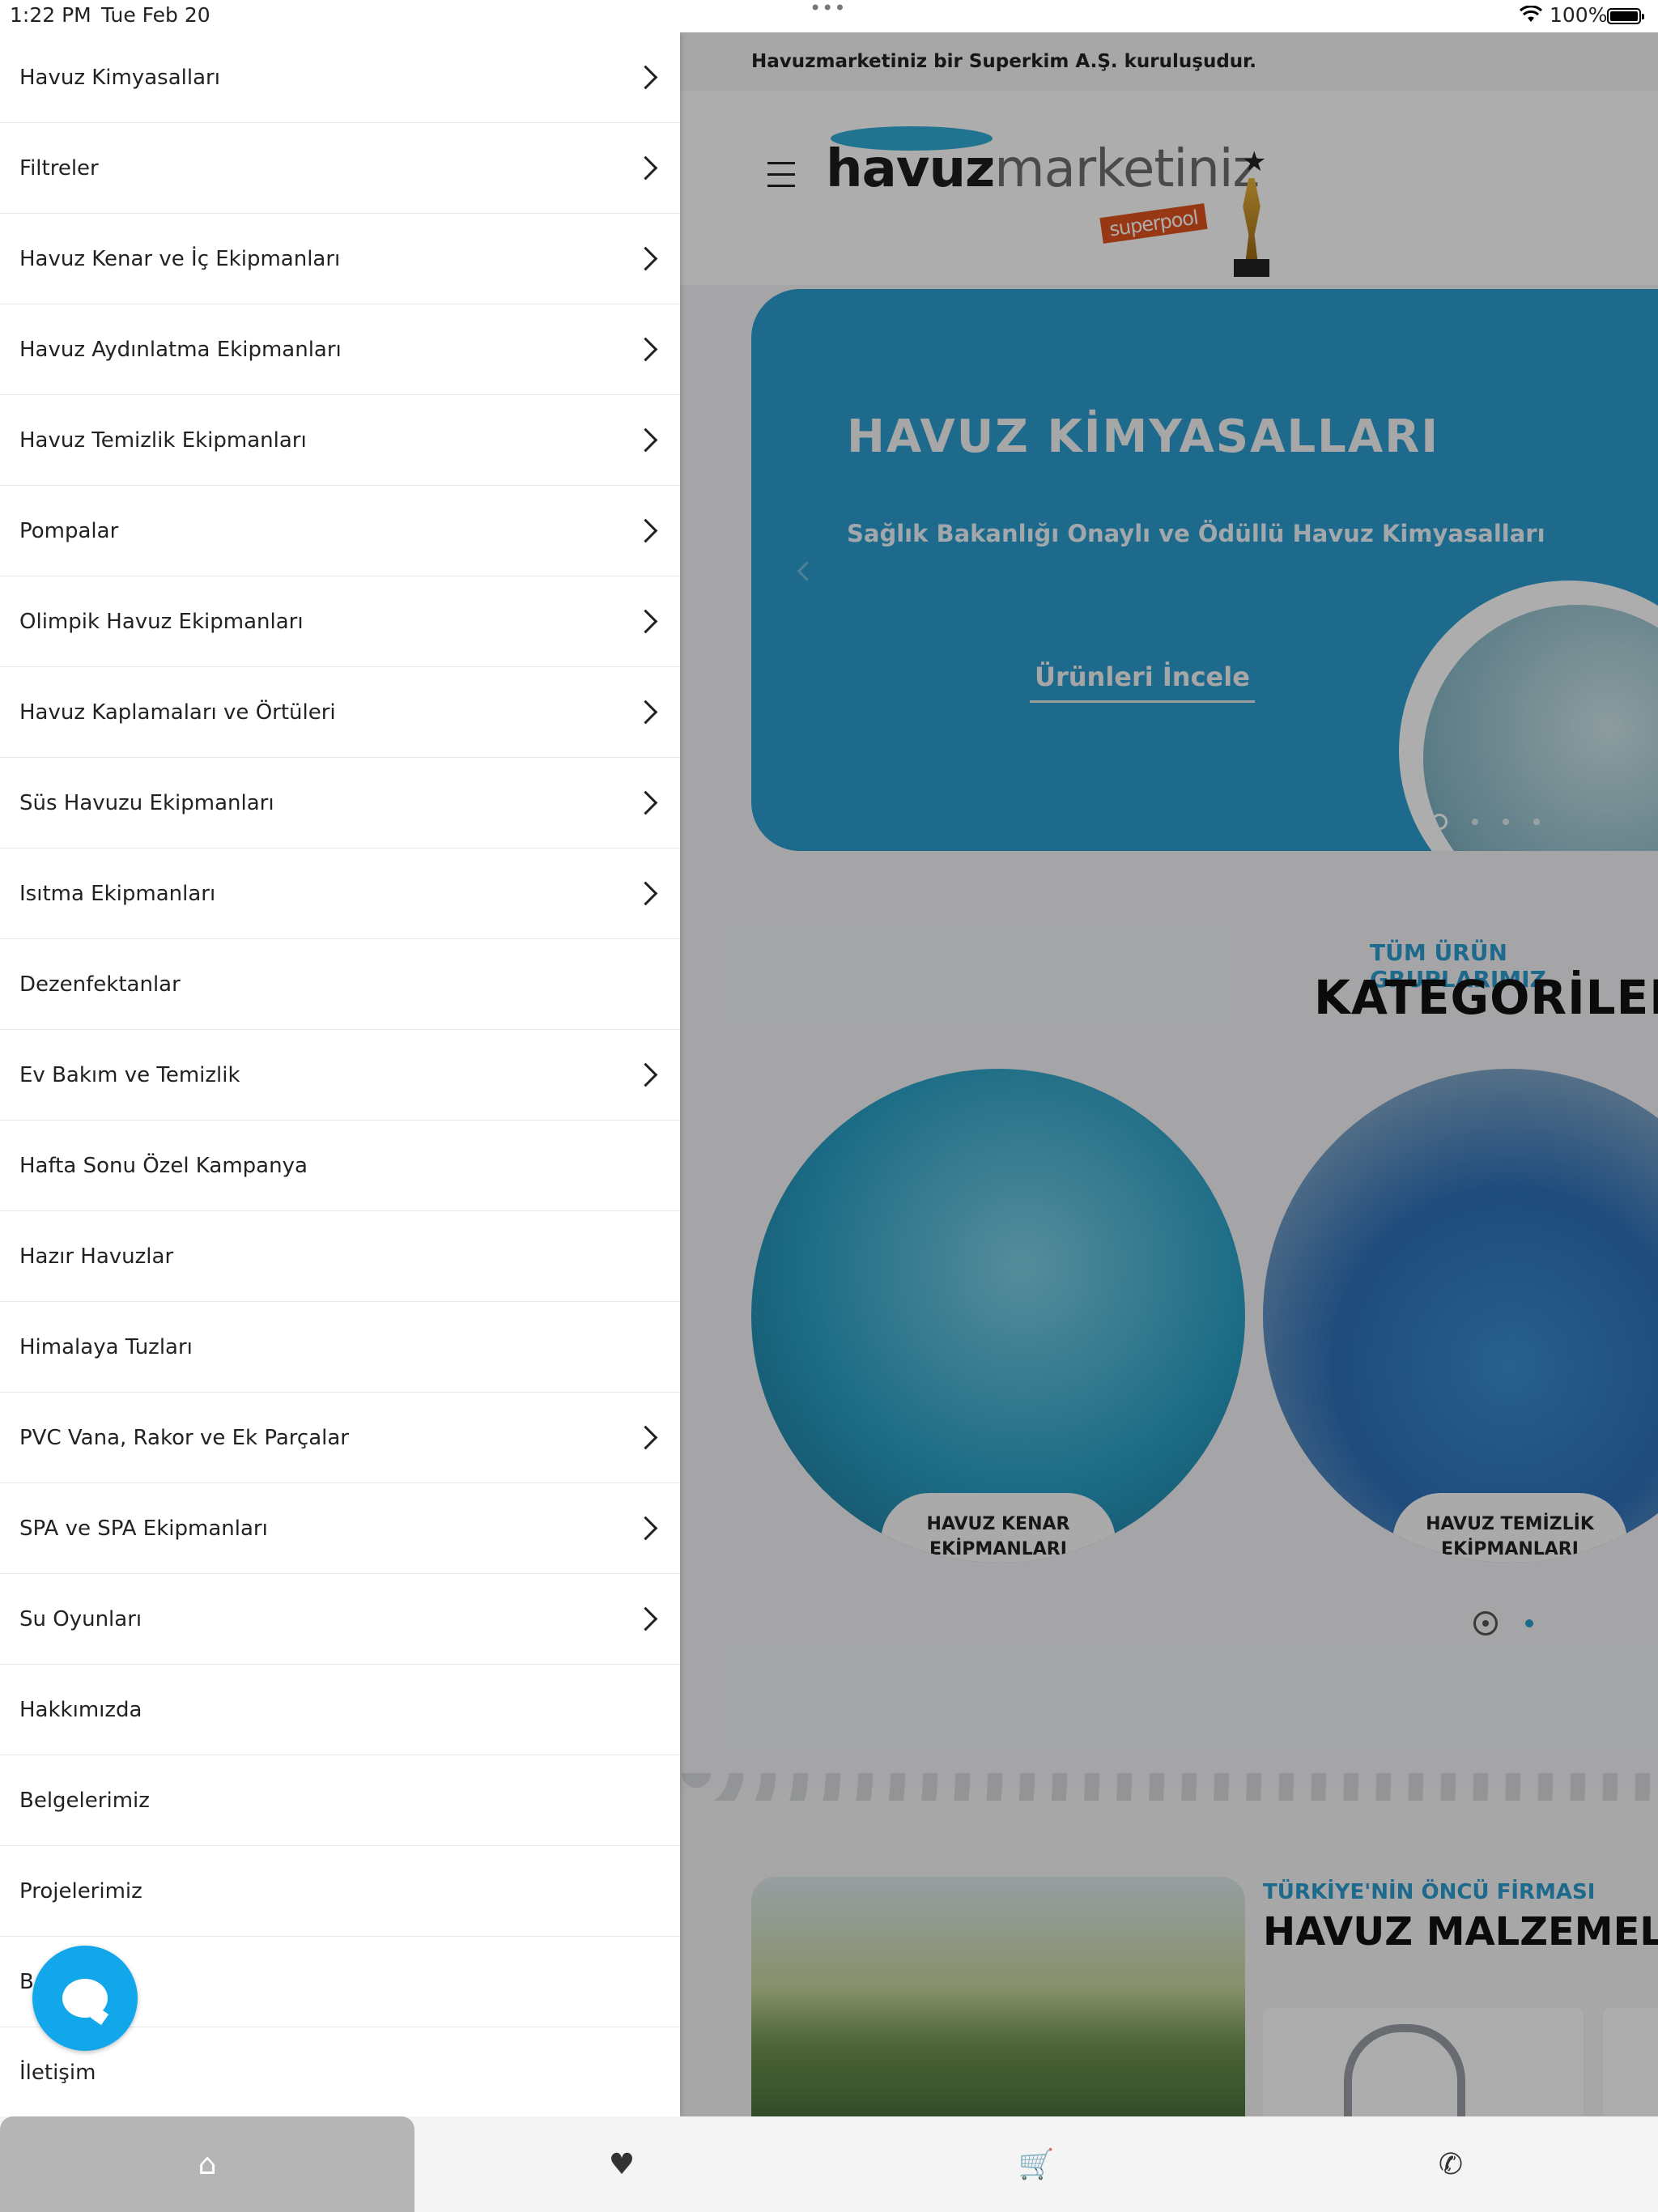  I want to click on drawer-item: Isıtma Ekipmanları, so click(340, 894).